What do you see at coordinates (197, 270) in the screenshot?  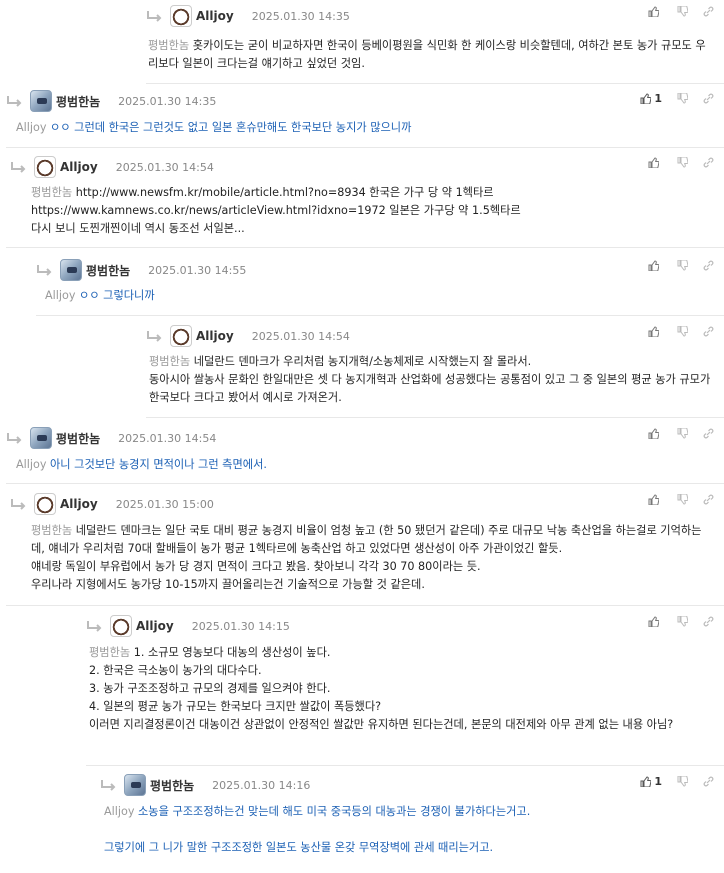 I see `comment-date: 2025.01.30 14:55` at bounding box center [197, 270].